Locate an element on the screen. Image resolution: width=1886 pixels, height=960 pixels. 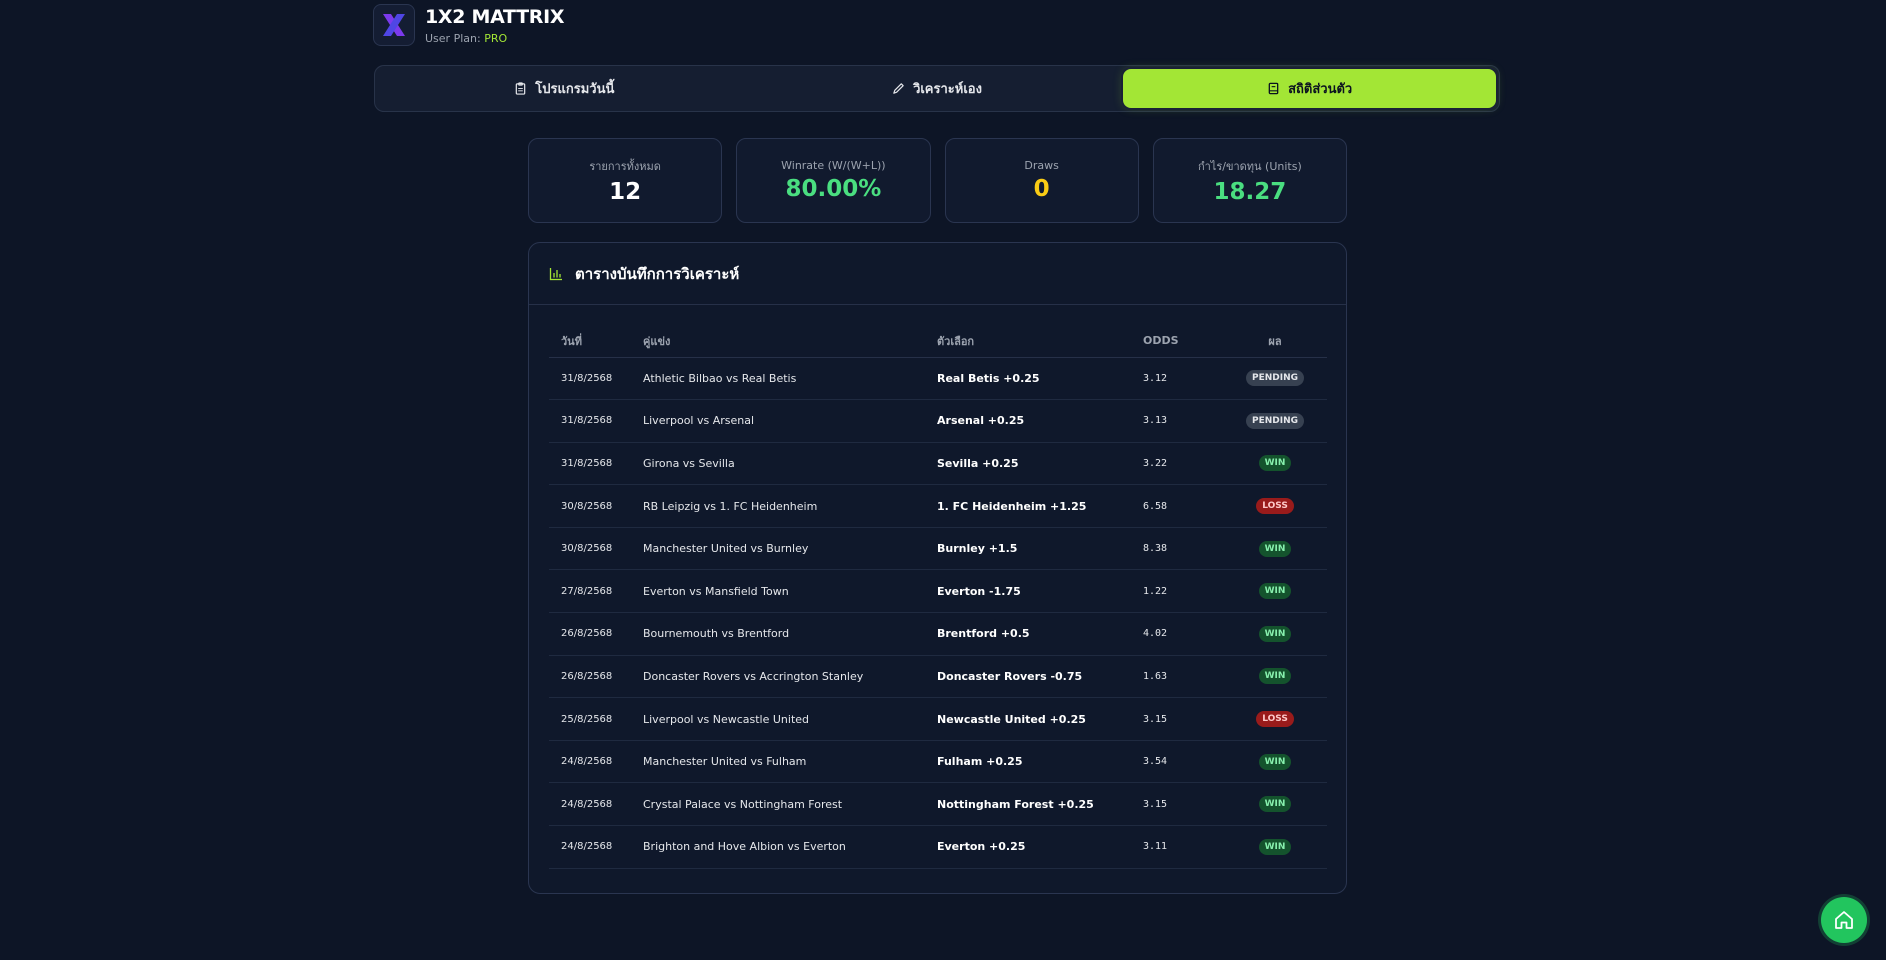
row-odds: 3.22 is located at coordinates (1183, 464).